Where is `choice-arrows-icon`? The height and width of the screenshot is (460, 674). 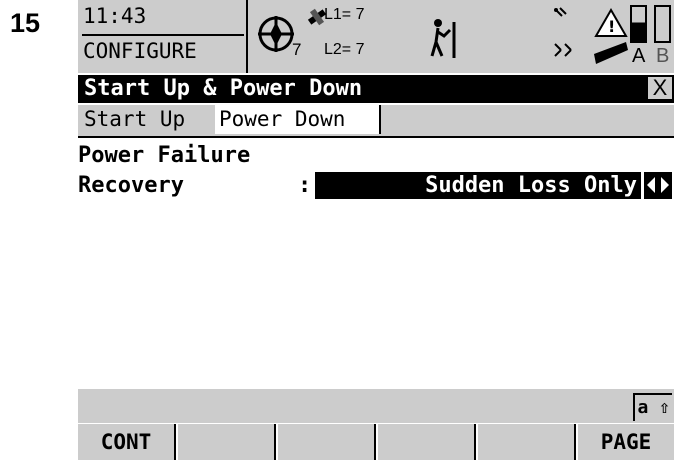 choice-arrows-icon is located at coordinates (658, 185).